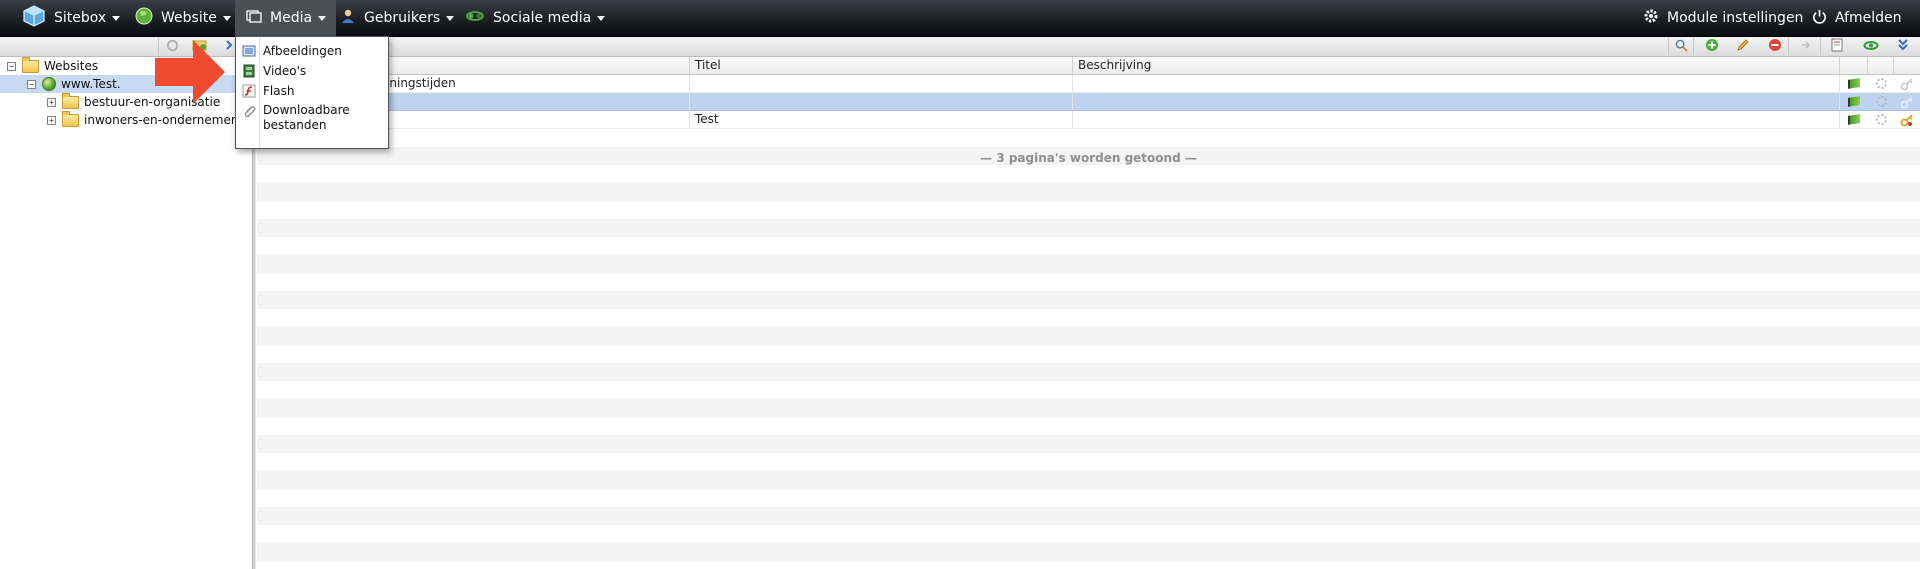  I want to click on delete-page-button, so click(1775, 46).